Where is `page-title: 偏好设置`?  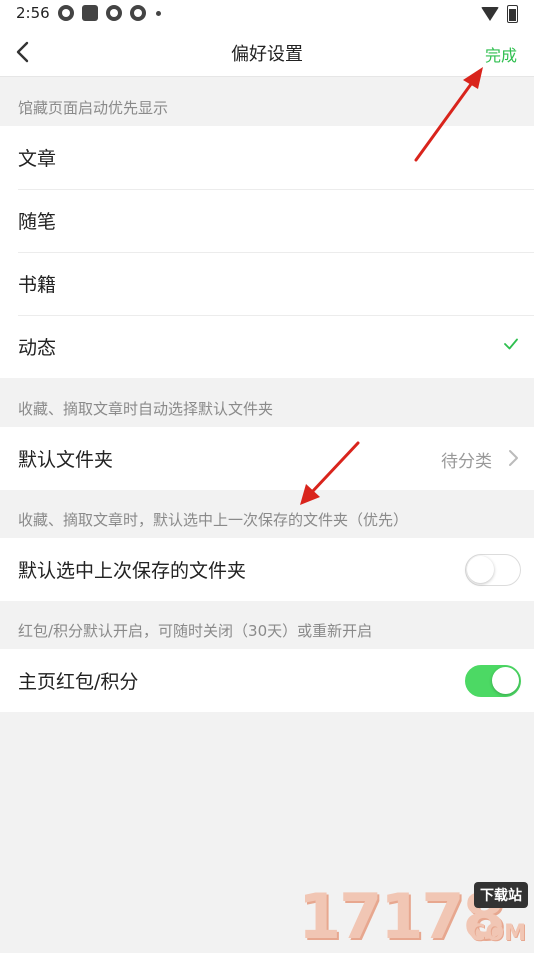
page-title: 偏好设置 is located at coordinates (267, 54).